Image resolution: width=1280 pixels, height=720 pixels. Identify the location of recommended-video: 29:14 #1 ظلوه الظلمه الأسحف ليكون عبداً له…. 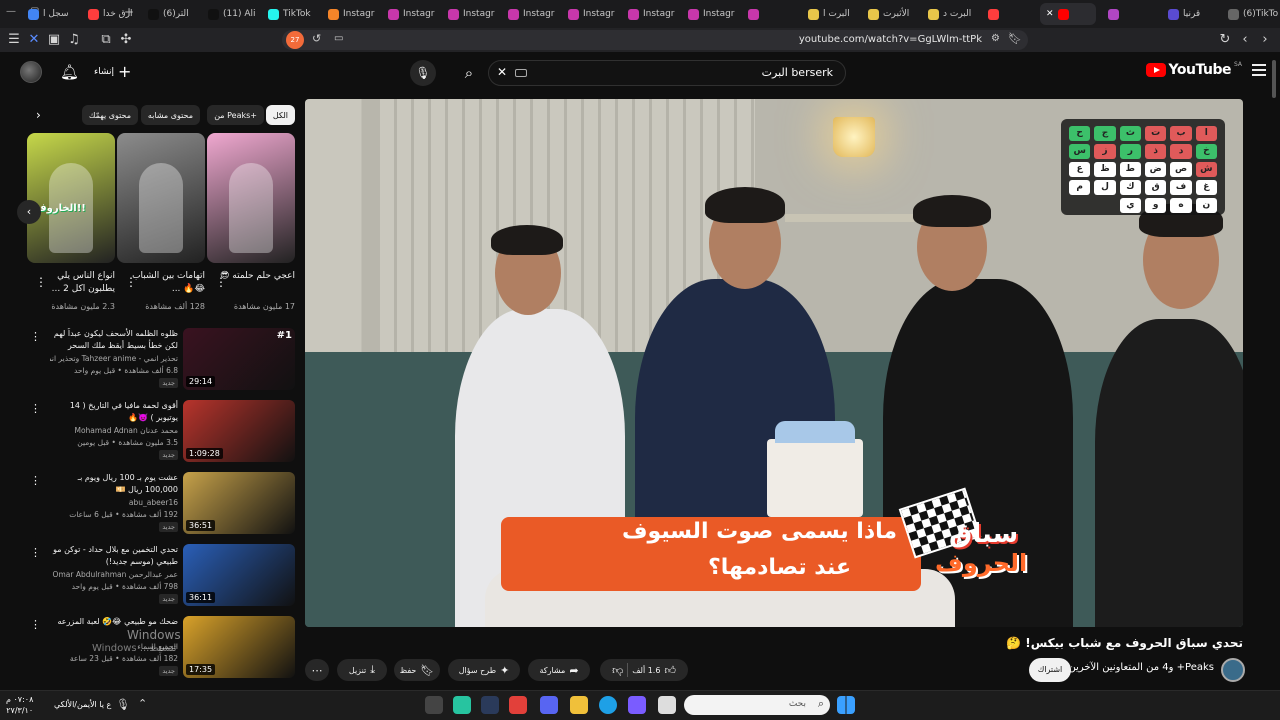
(163, 361).